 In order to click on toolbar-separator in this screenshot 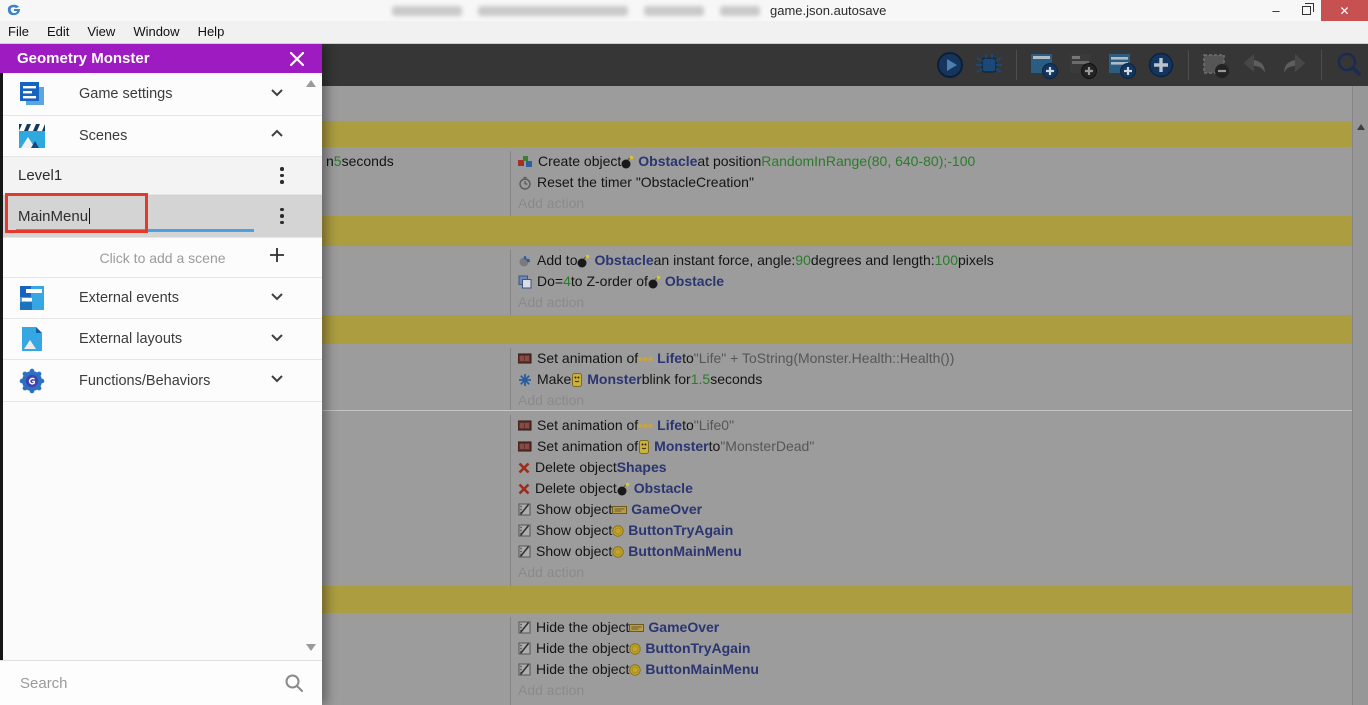, I will do `click(1016, 65)`.